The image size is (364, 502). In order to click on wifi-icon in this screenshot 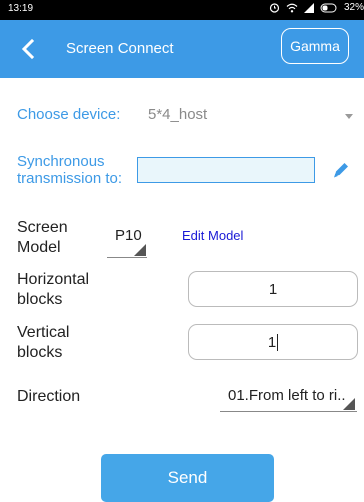, I will do `click(292, 7)`.